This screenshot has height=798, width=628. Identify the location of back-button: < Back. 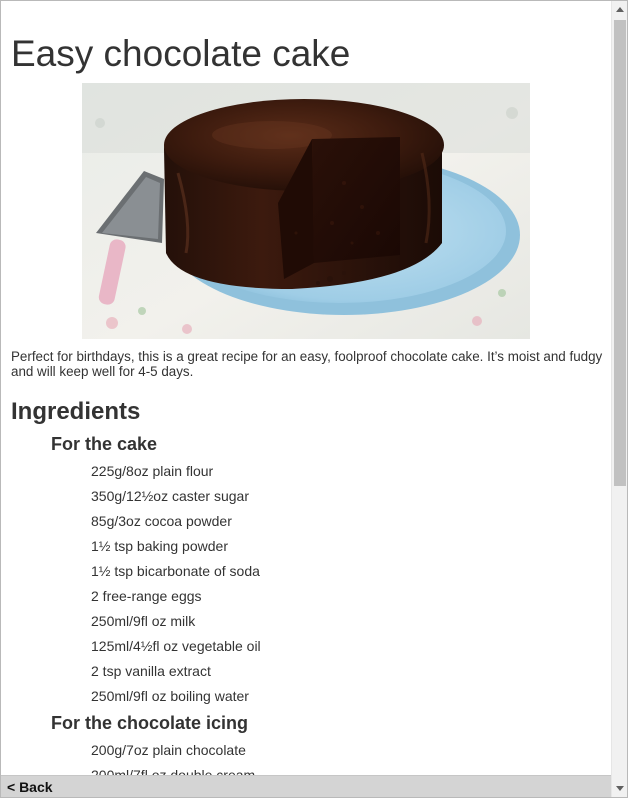
(30, 787).